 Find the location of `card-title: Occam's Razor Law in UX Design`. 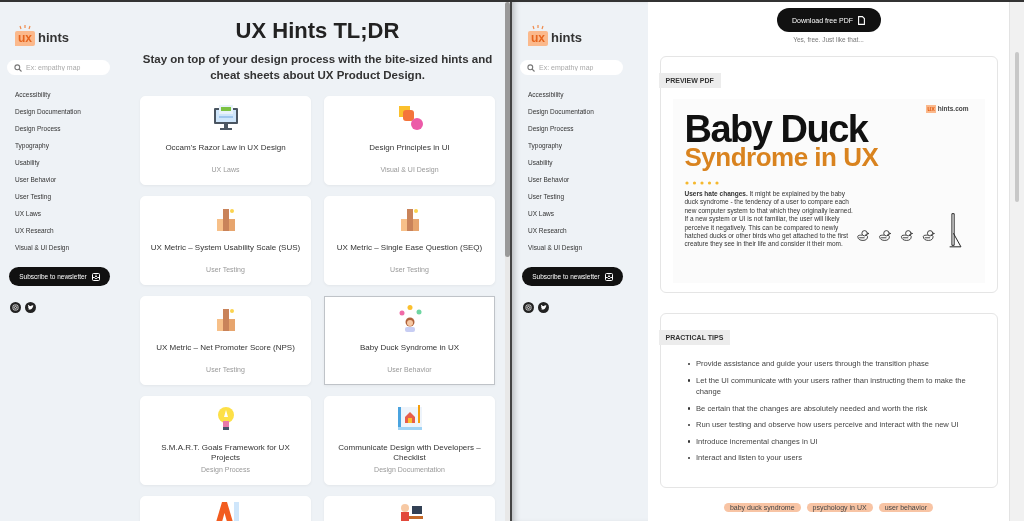

card-title: Occam's Razor Law in UX Design is located at coordinates (225, 148).